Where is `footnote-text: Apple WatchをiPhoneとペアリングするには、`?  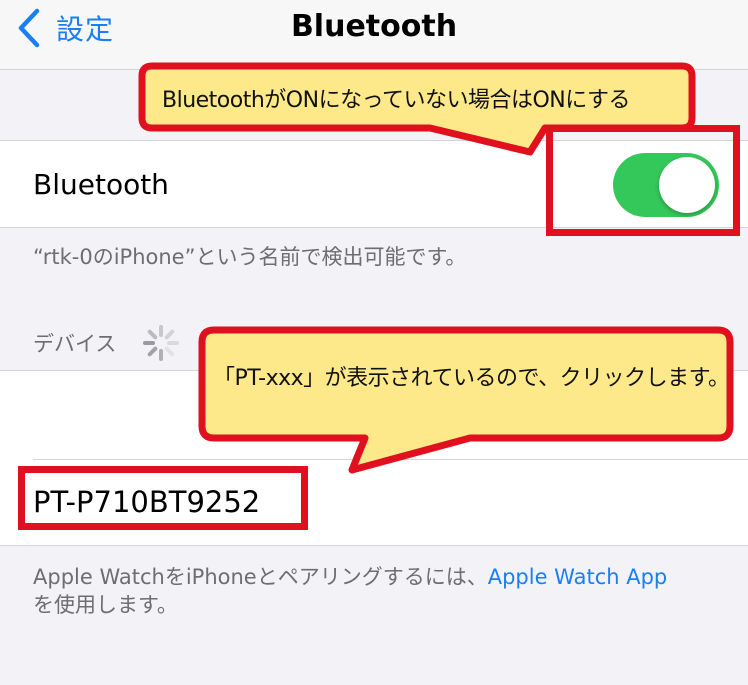 footnote-text: Apple WatchをiPhoneとペアリングするには、 is located at coordinates (260, 577).